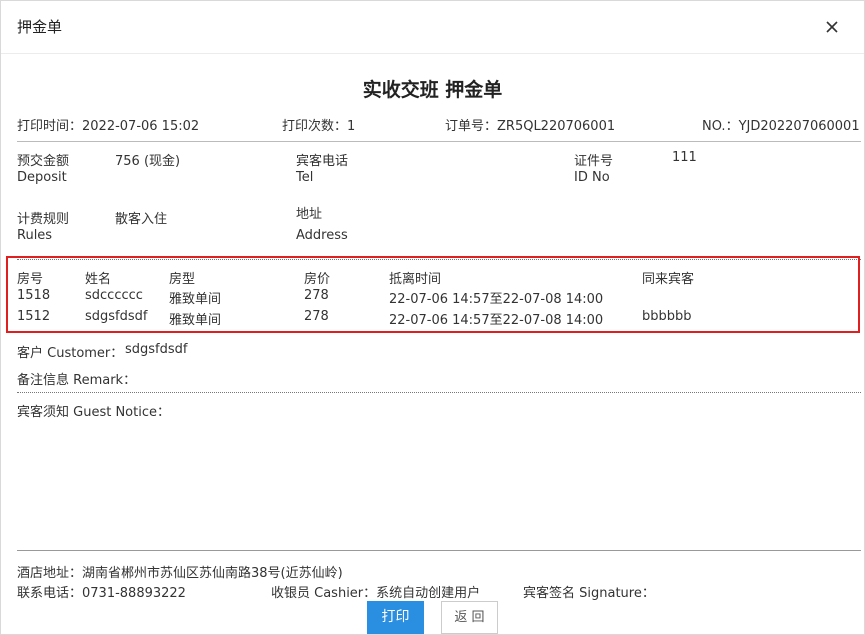 This screenshot has height=635, width=865. What do you see at coordinates (70, 353) in the screenshot?
I see `customer-label: 客户 Customer：` at bounding box center [70, 353].